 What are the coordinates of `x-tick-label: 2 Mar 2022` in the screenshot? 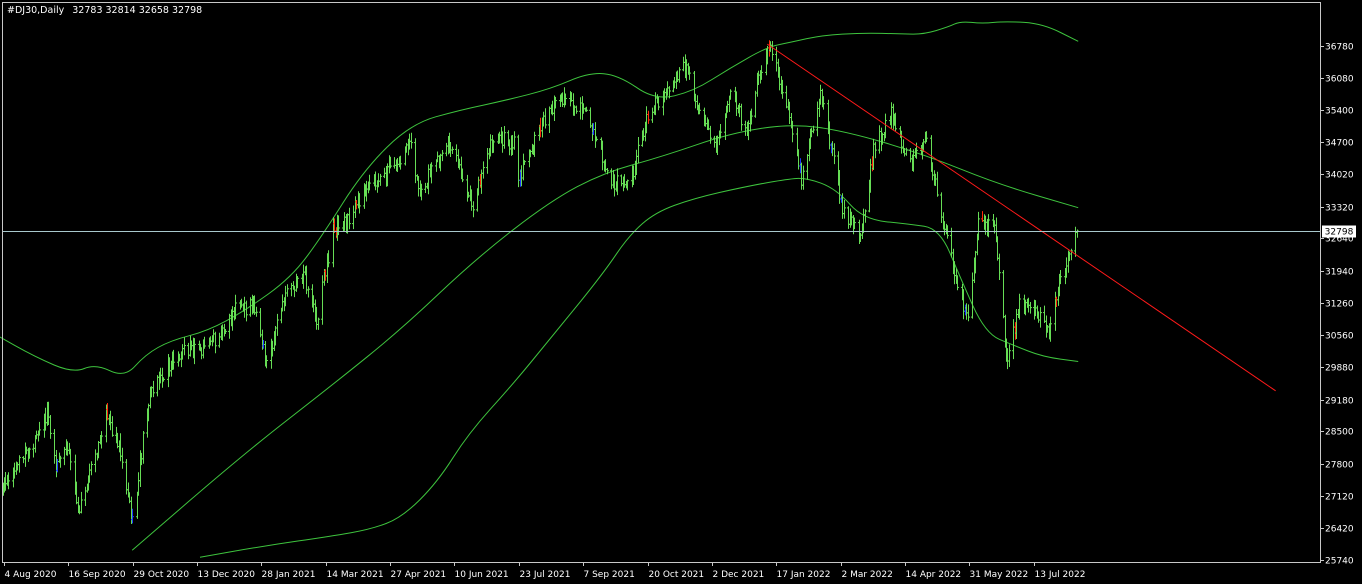 It's located at (867, 575).